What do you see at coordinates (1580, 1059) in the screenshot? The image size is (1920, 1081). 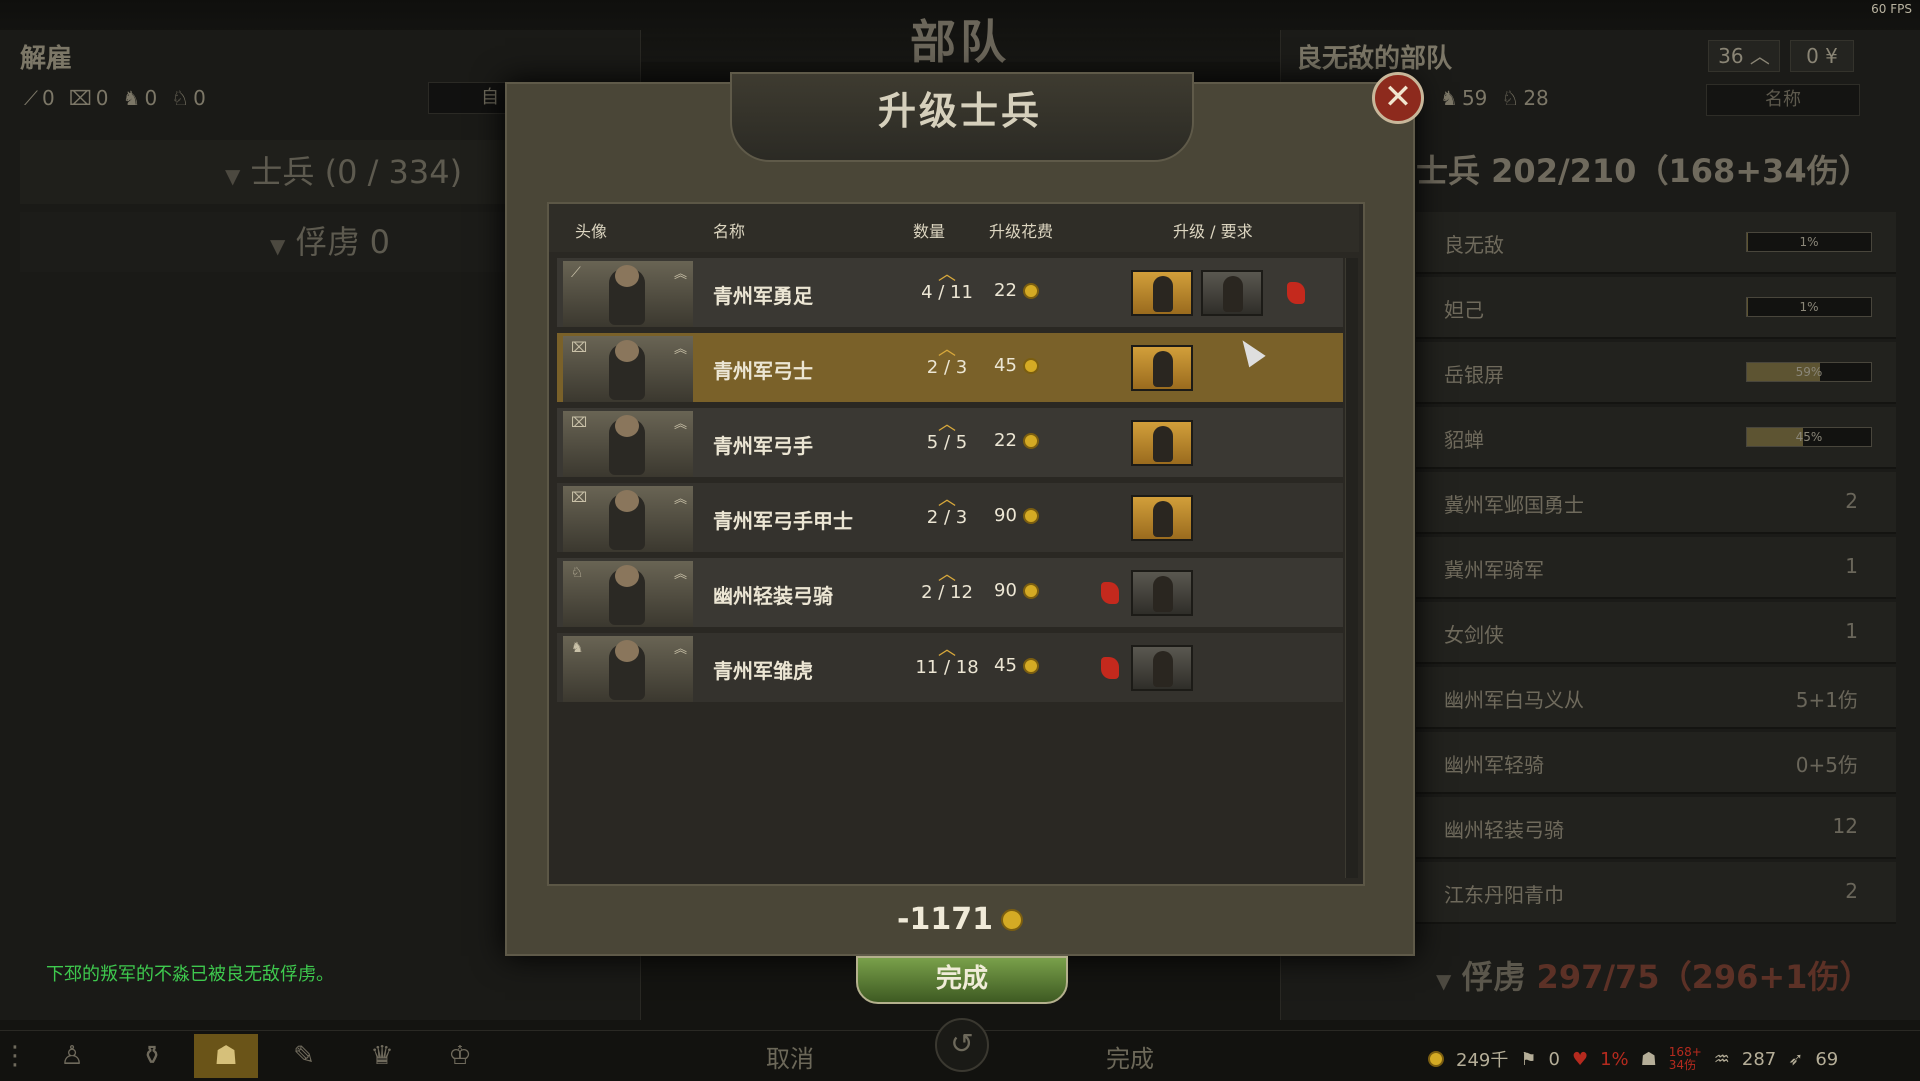 I see `morale-icon: ♥` at bounding box center [1580, 1059].